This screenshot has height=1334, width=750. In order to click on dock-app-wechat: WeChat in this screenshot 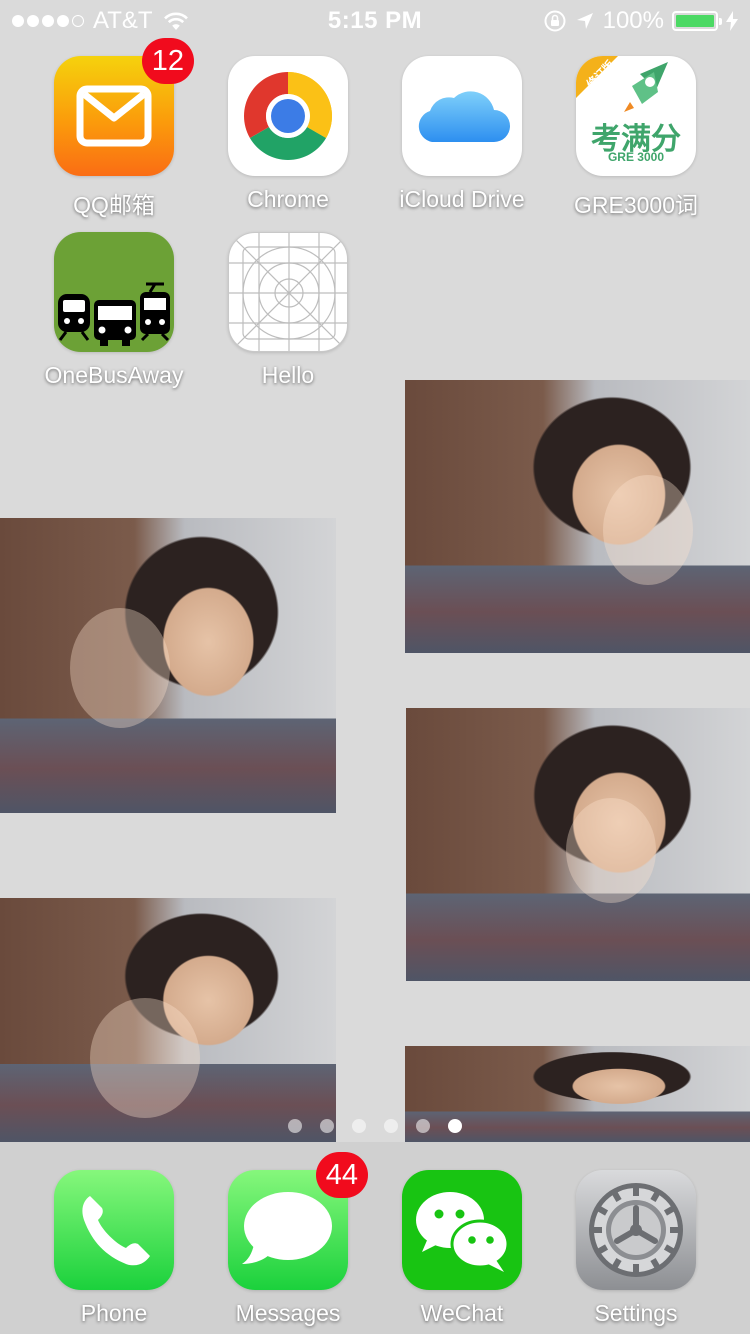, I will do `click(462, 1248)`.